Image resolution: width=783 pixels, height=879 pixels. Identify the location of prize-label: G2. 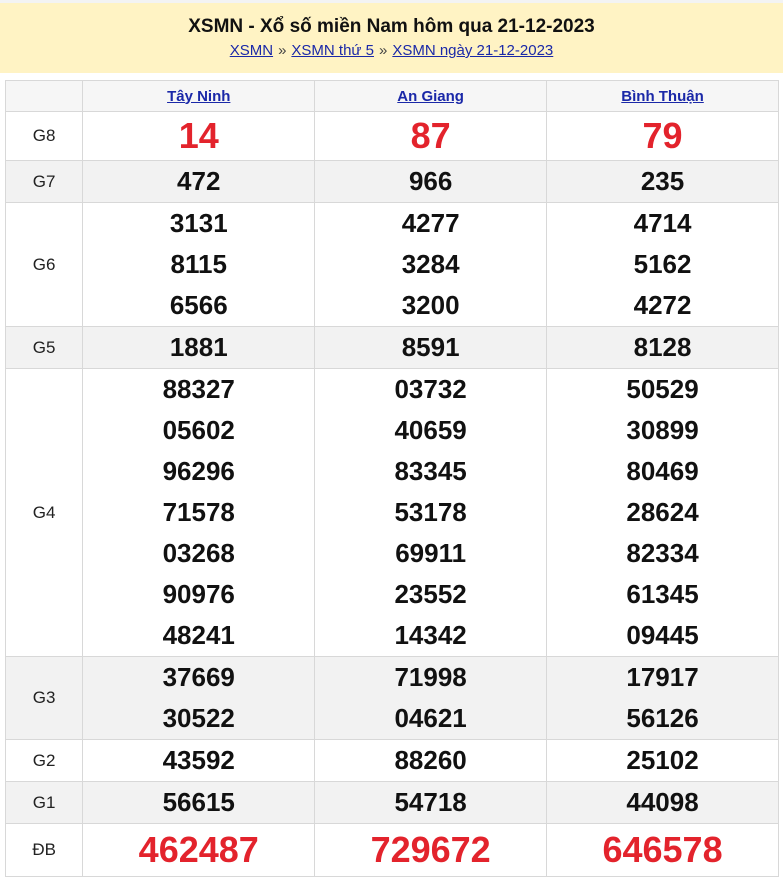
(44, 760).